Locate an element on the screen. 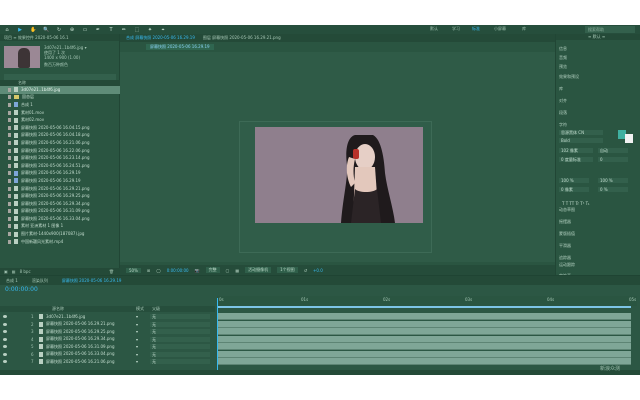 Image resolution: width=640 pixels, height=400 pixels. panel-lower-item-0: 动态草图 is located at coordinates (567, 210).